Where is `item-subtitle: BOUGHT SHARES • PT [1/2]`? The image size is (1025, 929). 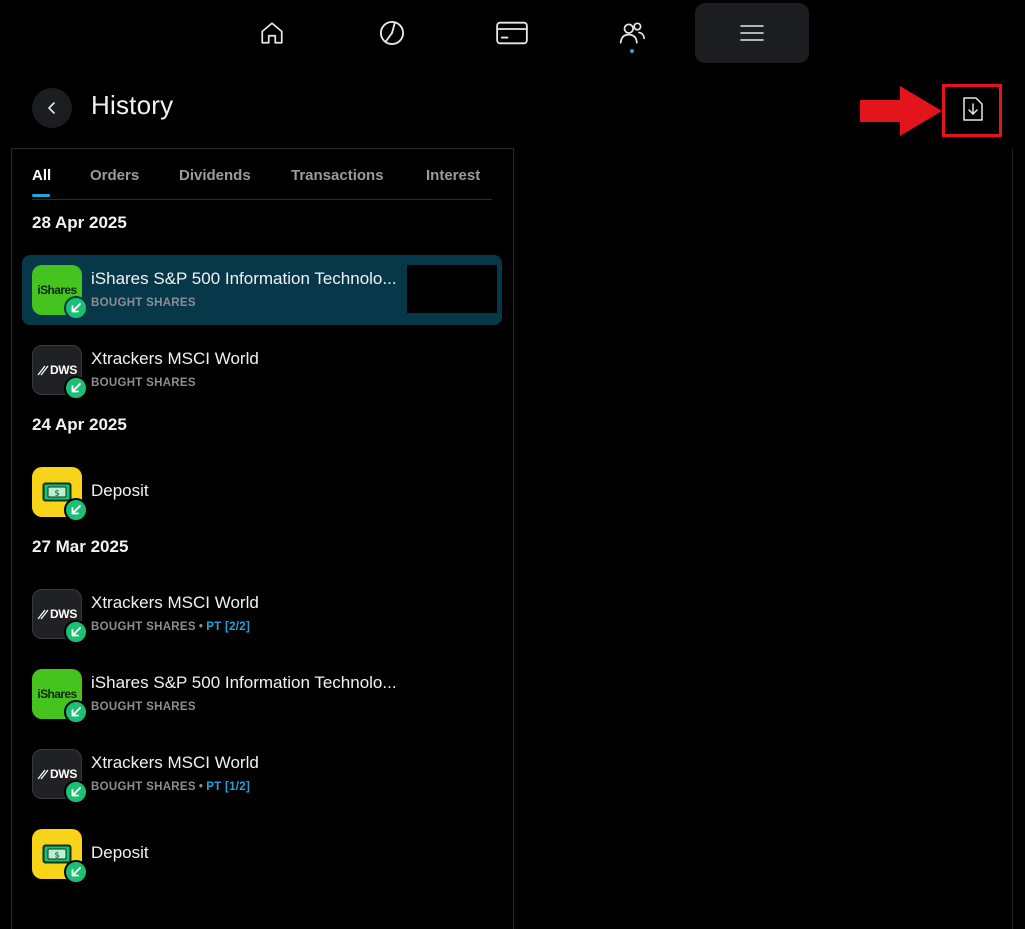
item-subtitle: BOUGHT SHARES • PT [1/2] is located at coordinates (170, 787).